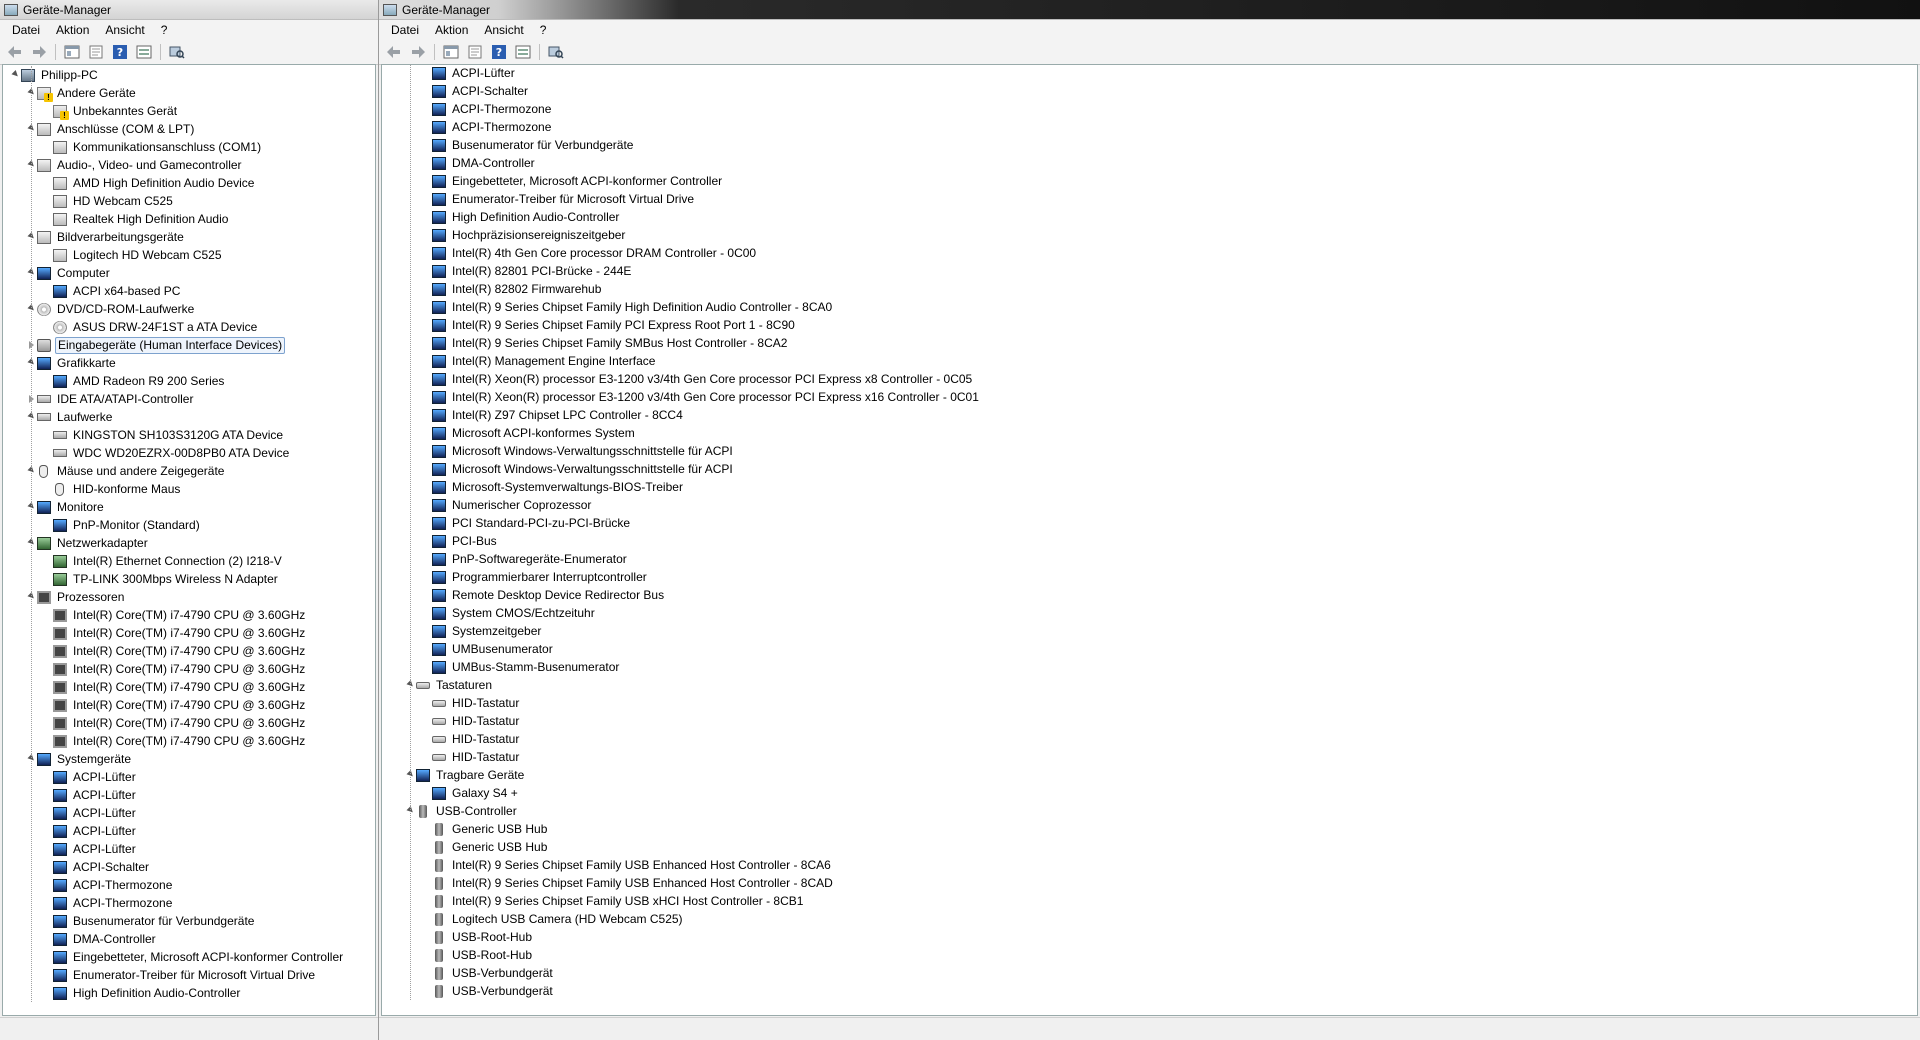 Image resolution: width=1920 pixels, height=1040 pixels. Describe the element at coordinates (1149, 595) in the screenshot. I see `tree-device-row: Remote Desktop Device Redirector Bus` at that location.